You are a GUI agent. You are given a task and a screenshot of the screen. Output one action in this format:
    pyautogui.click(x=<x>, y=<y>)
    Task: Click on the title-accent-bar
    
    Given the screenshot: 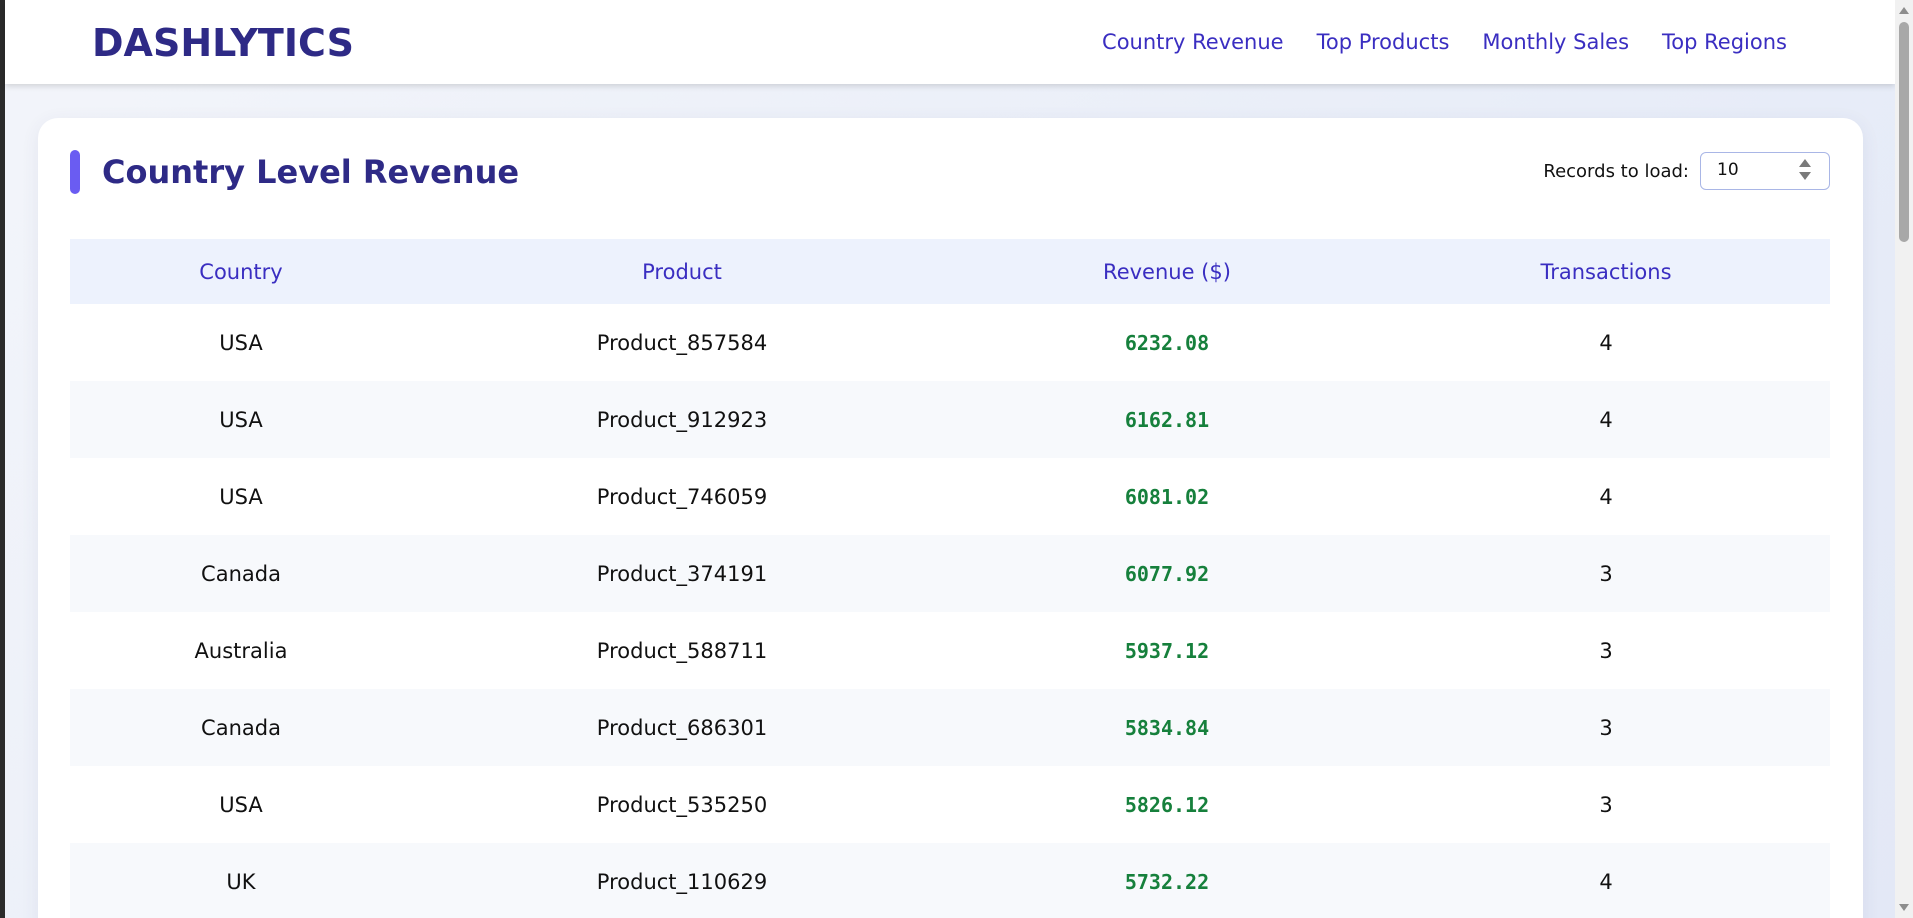 What is the action you would take?
    pyautogui.click(x=75, y=172)
    